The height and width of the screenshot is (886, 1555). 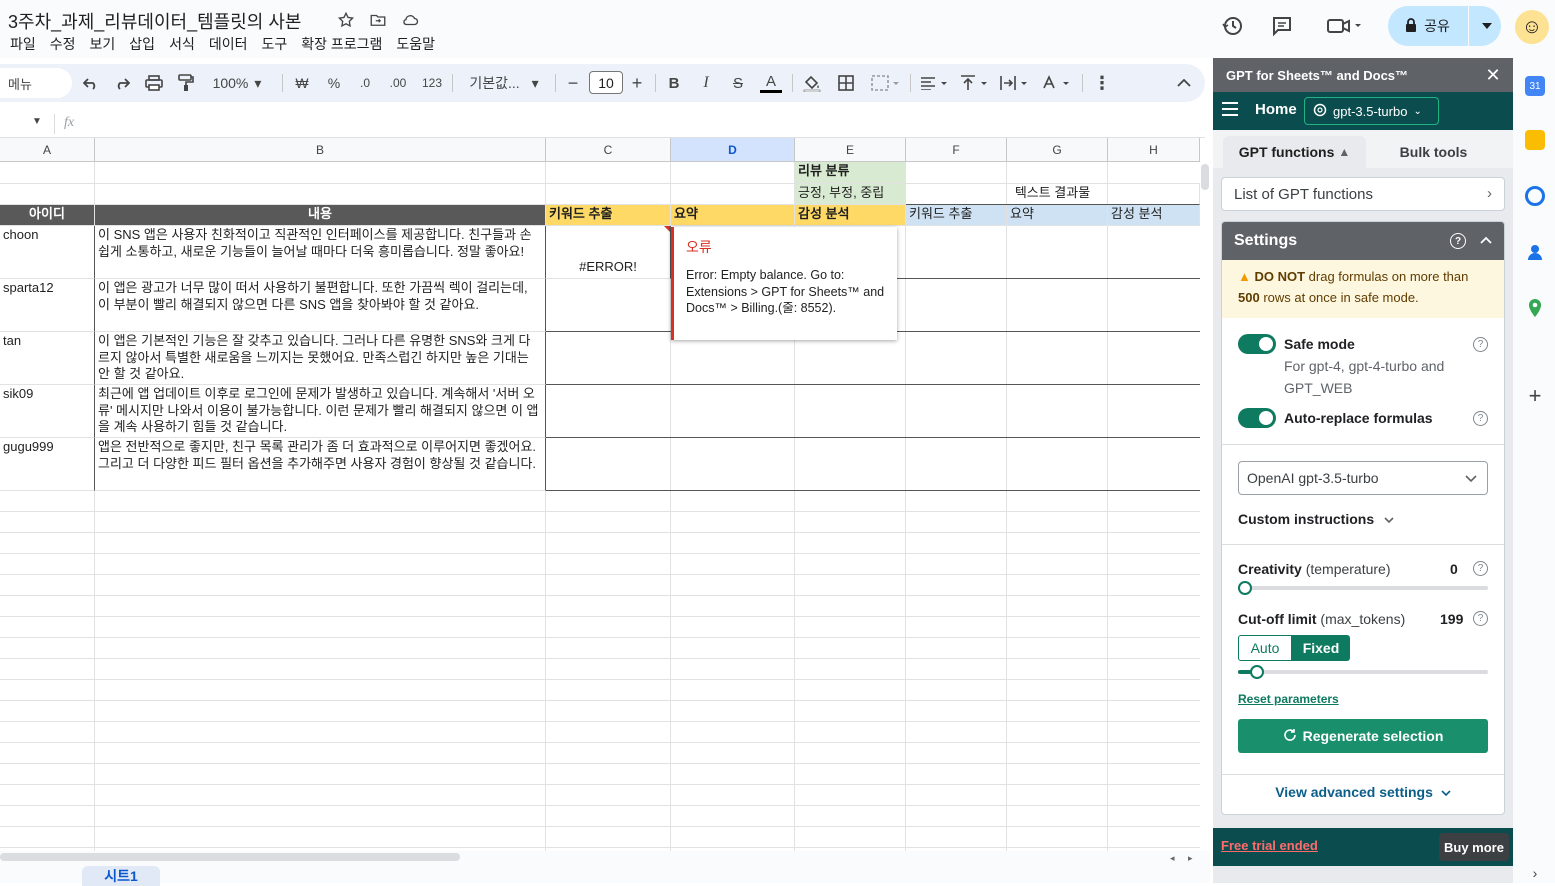 I want to click on vertical-scrollbar, so click(x=1205, y=177).